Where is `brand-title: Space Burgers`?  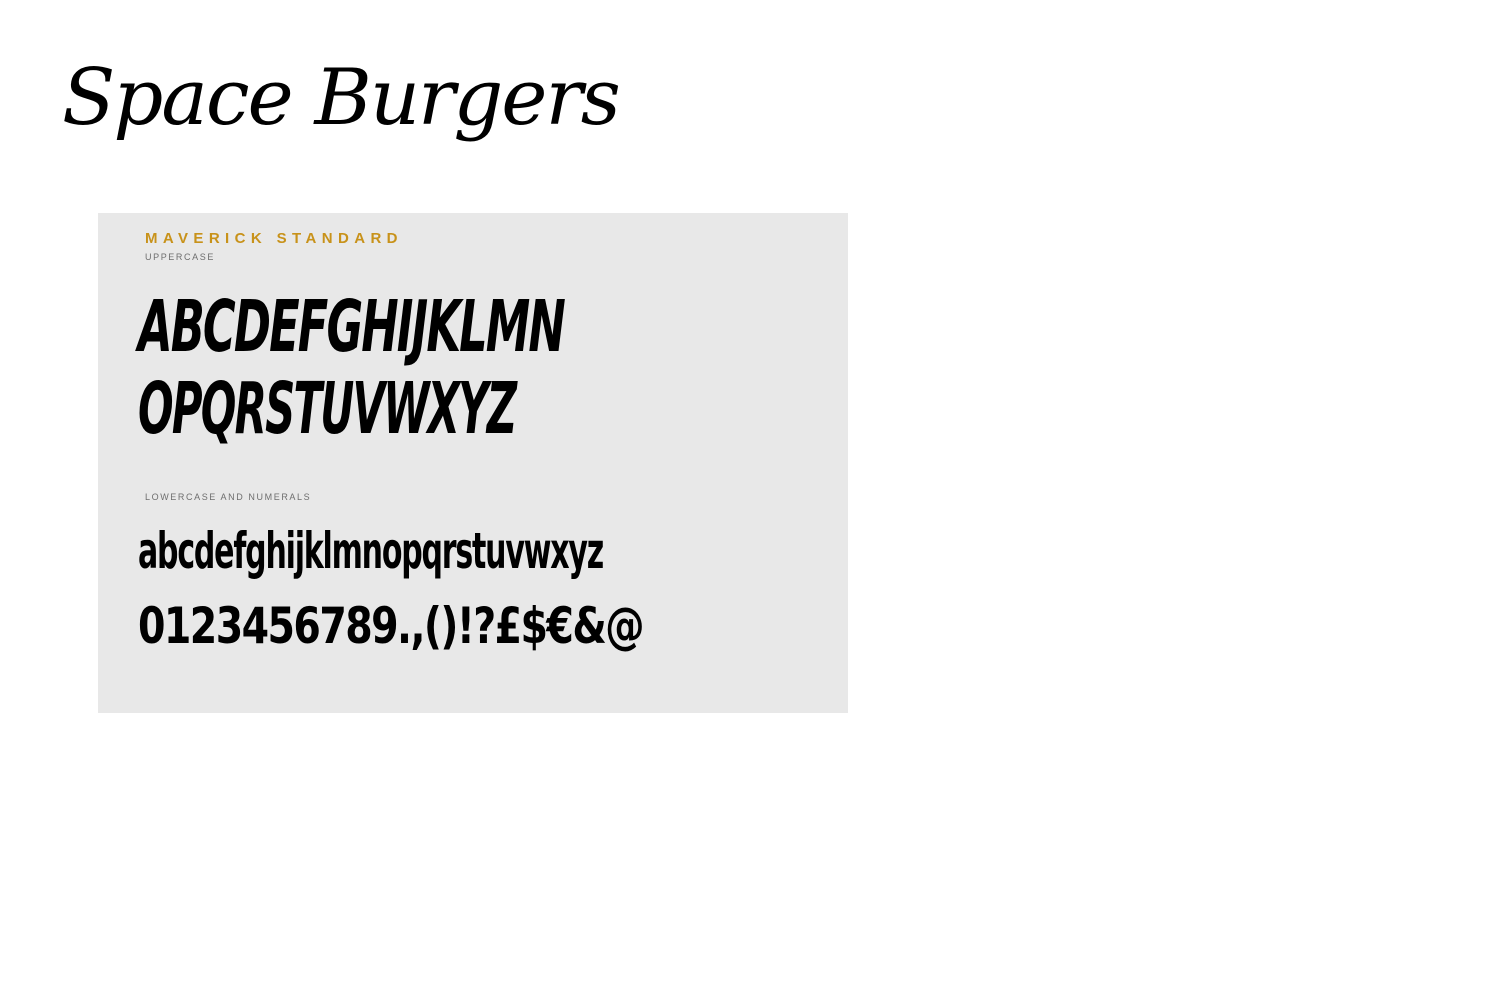 brand-title: Space Burgers is located at coordinates (341, 98).